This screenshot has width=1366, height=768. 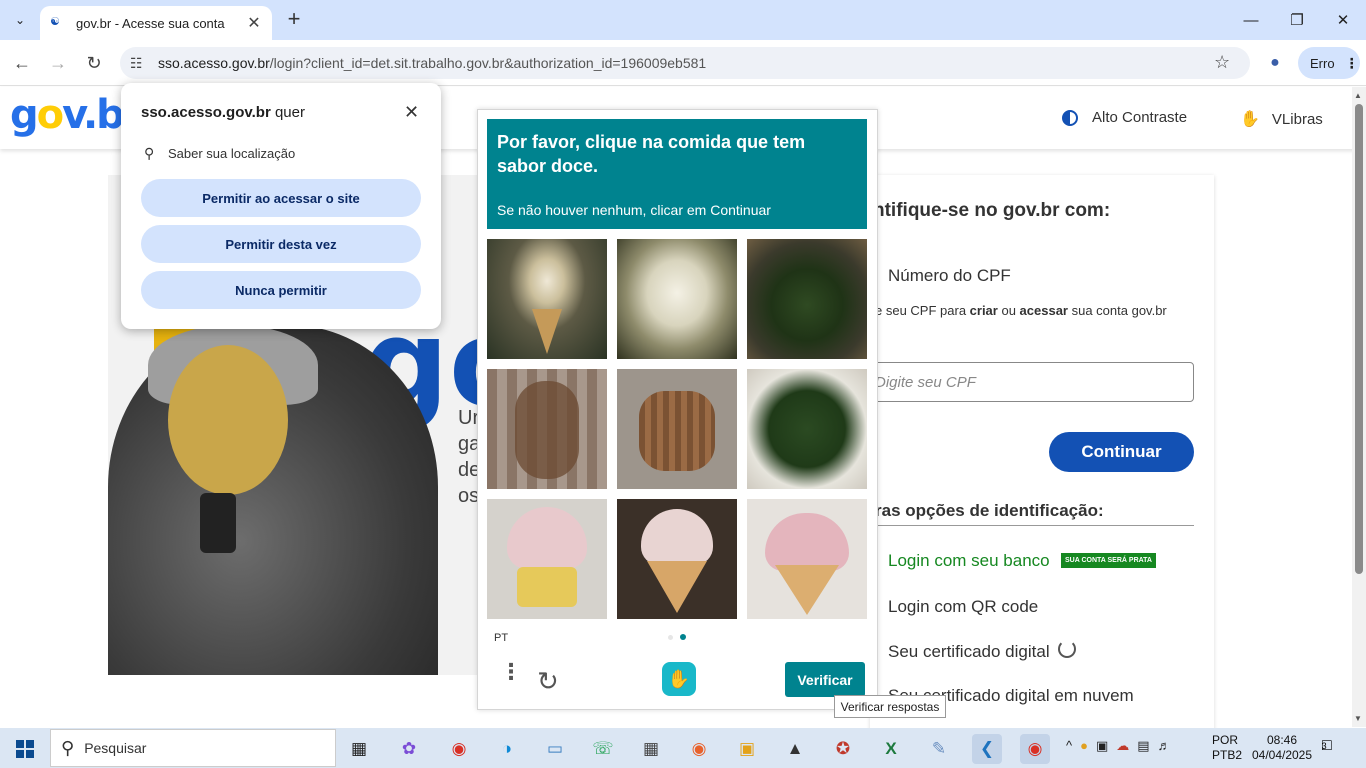 What do you see at coordinates (55, 22) in the screenshot?
I see `govbr-favicon-icon: ☯` at bounding box center [55, 22].